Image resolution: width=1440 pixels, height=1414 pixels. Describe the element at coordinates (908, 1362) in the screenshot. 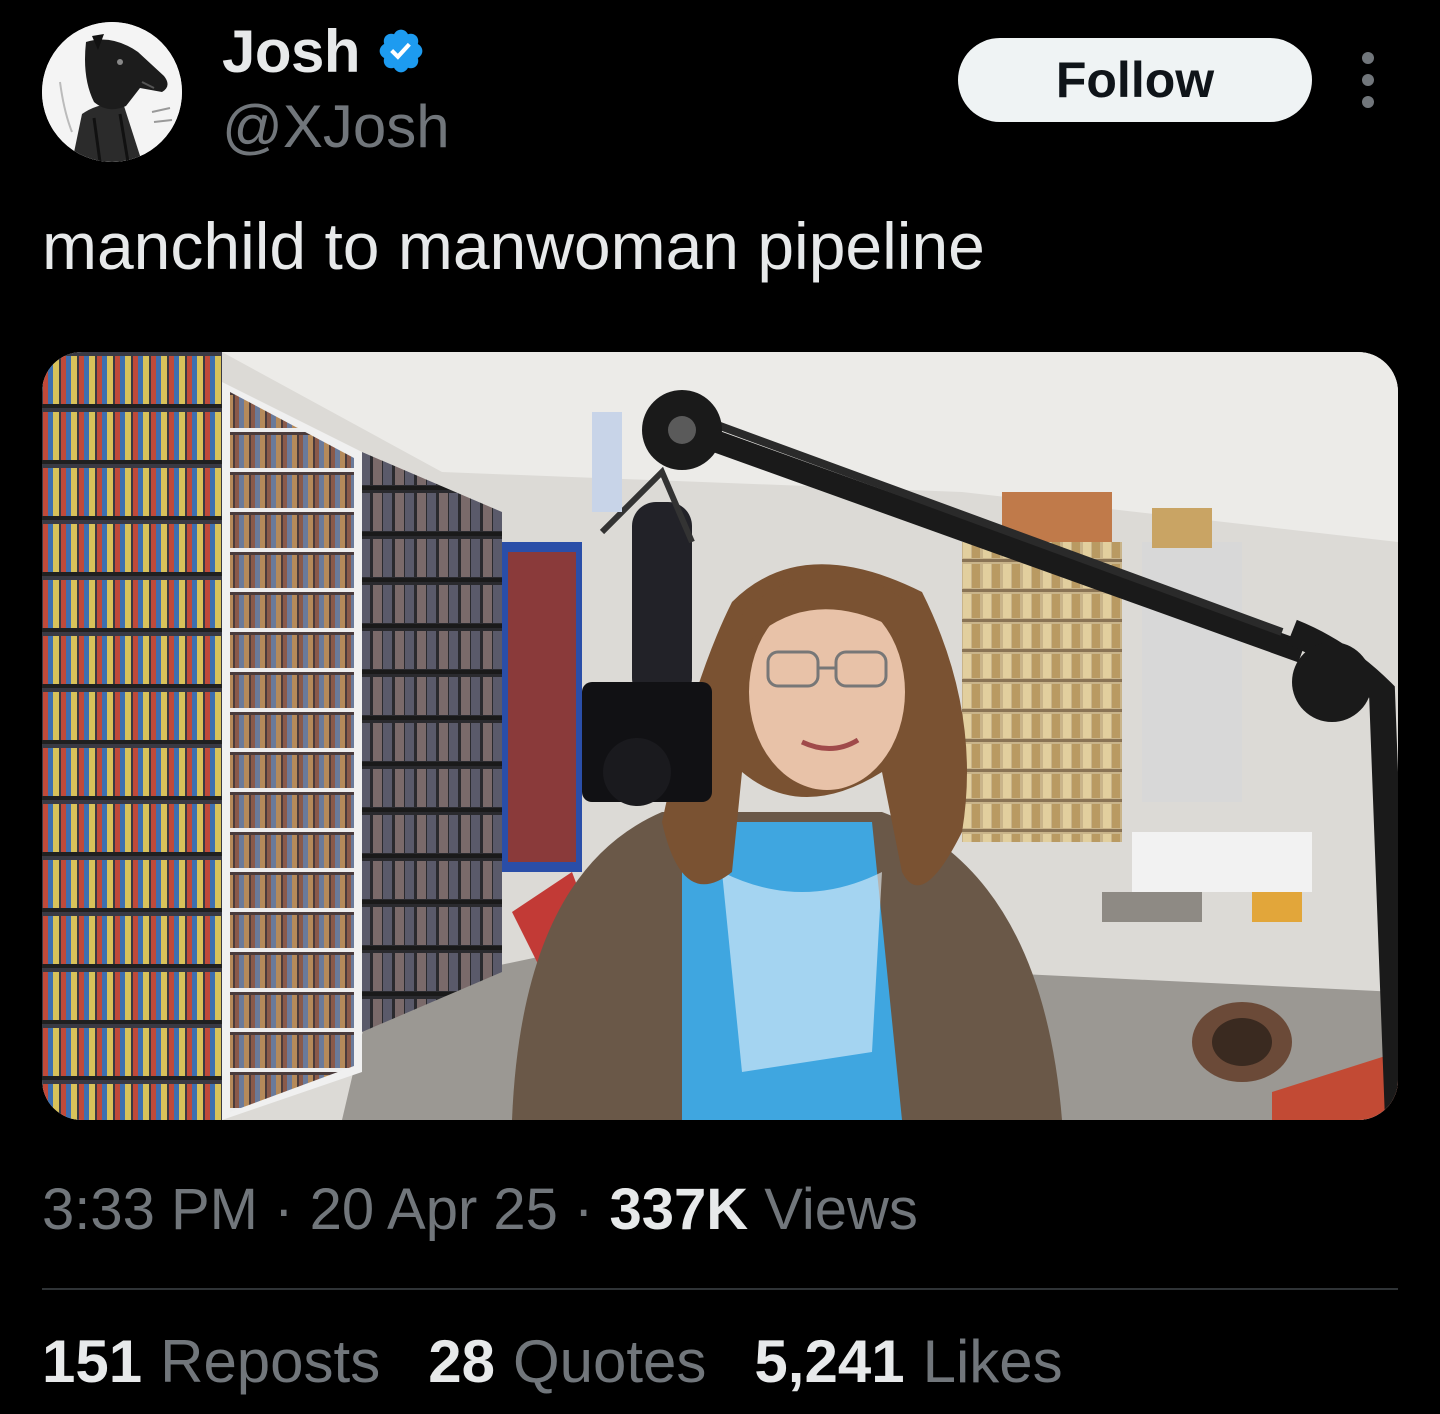

I see `likes-stat: 5,241 Likes` at that location.